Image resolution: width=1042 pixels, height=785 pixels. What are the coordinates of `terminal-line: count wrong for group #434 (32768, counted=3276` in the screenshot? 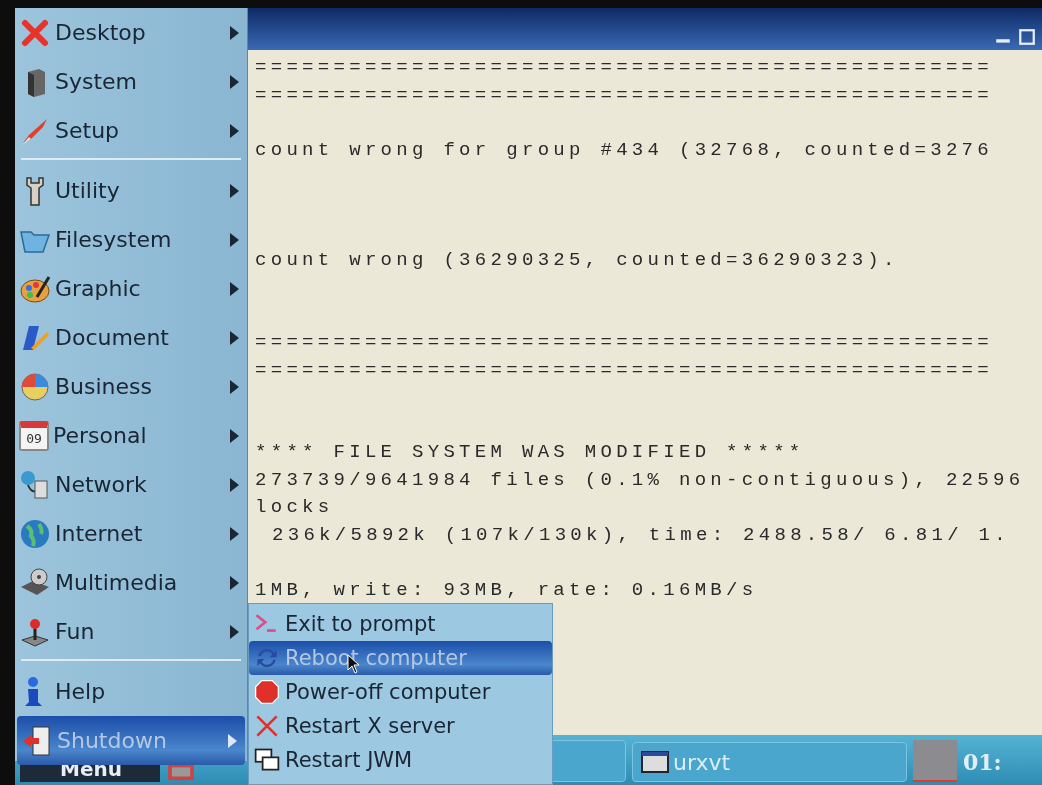 It's located at (624, 150).